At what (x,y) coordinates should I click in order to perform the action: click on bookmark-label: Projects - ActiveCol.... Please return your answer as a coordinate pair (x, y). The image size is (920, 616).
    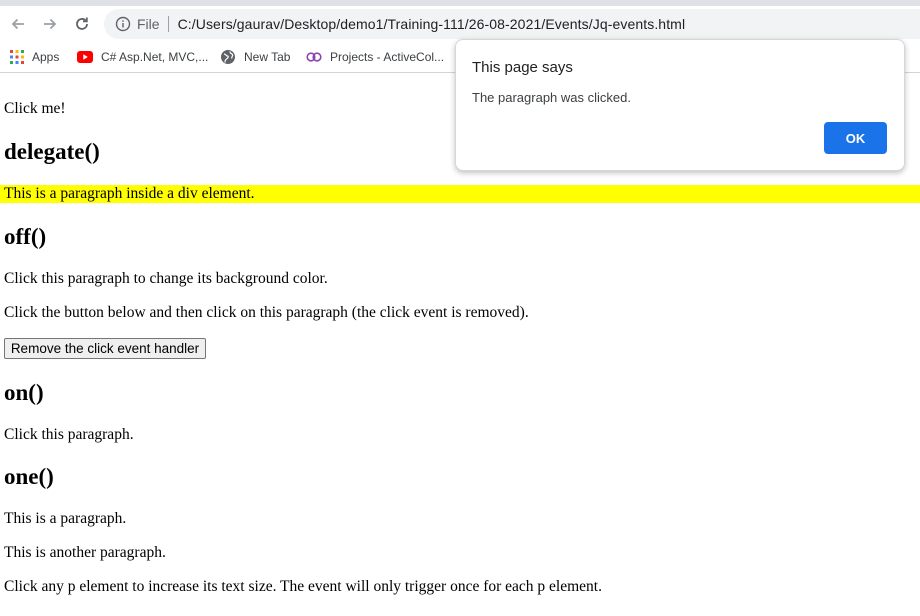
    Looking at the image, I should click on (387, 57).